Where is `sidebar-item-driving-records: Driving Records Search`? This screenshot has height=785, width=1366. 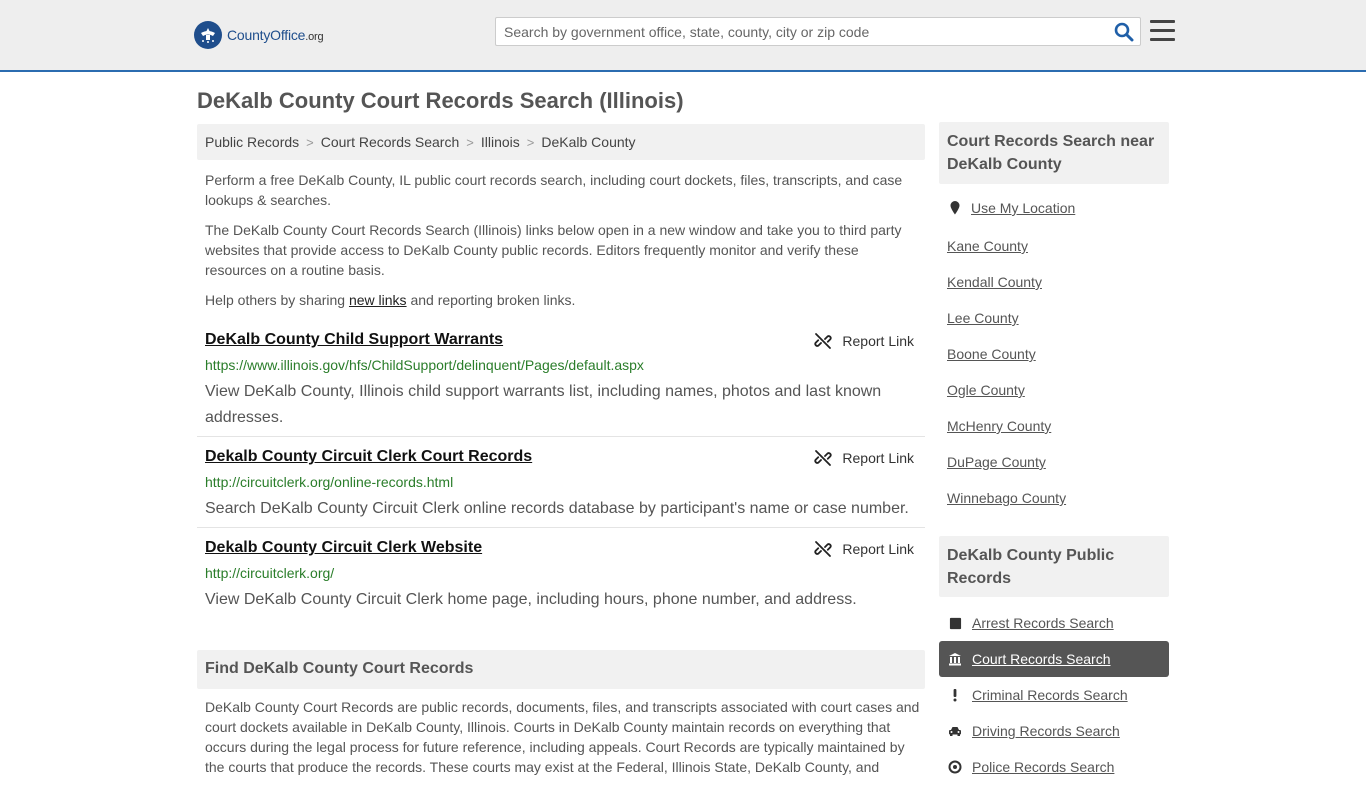
sidebar-item-driving-records: Driving Records Search is located at coordinates (1054, 731).